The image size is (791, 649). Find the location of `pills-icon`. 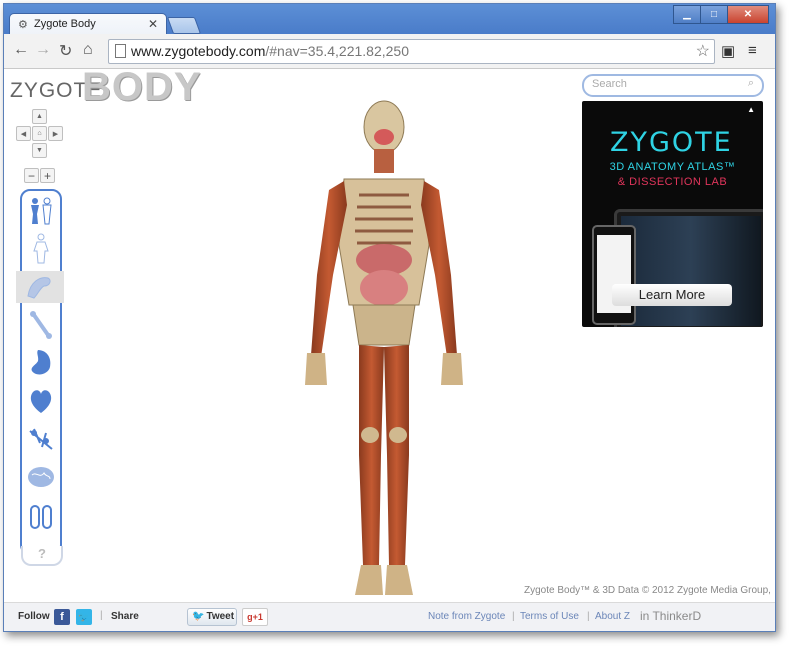

pills-icon is located at coordinates (41, 517).